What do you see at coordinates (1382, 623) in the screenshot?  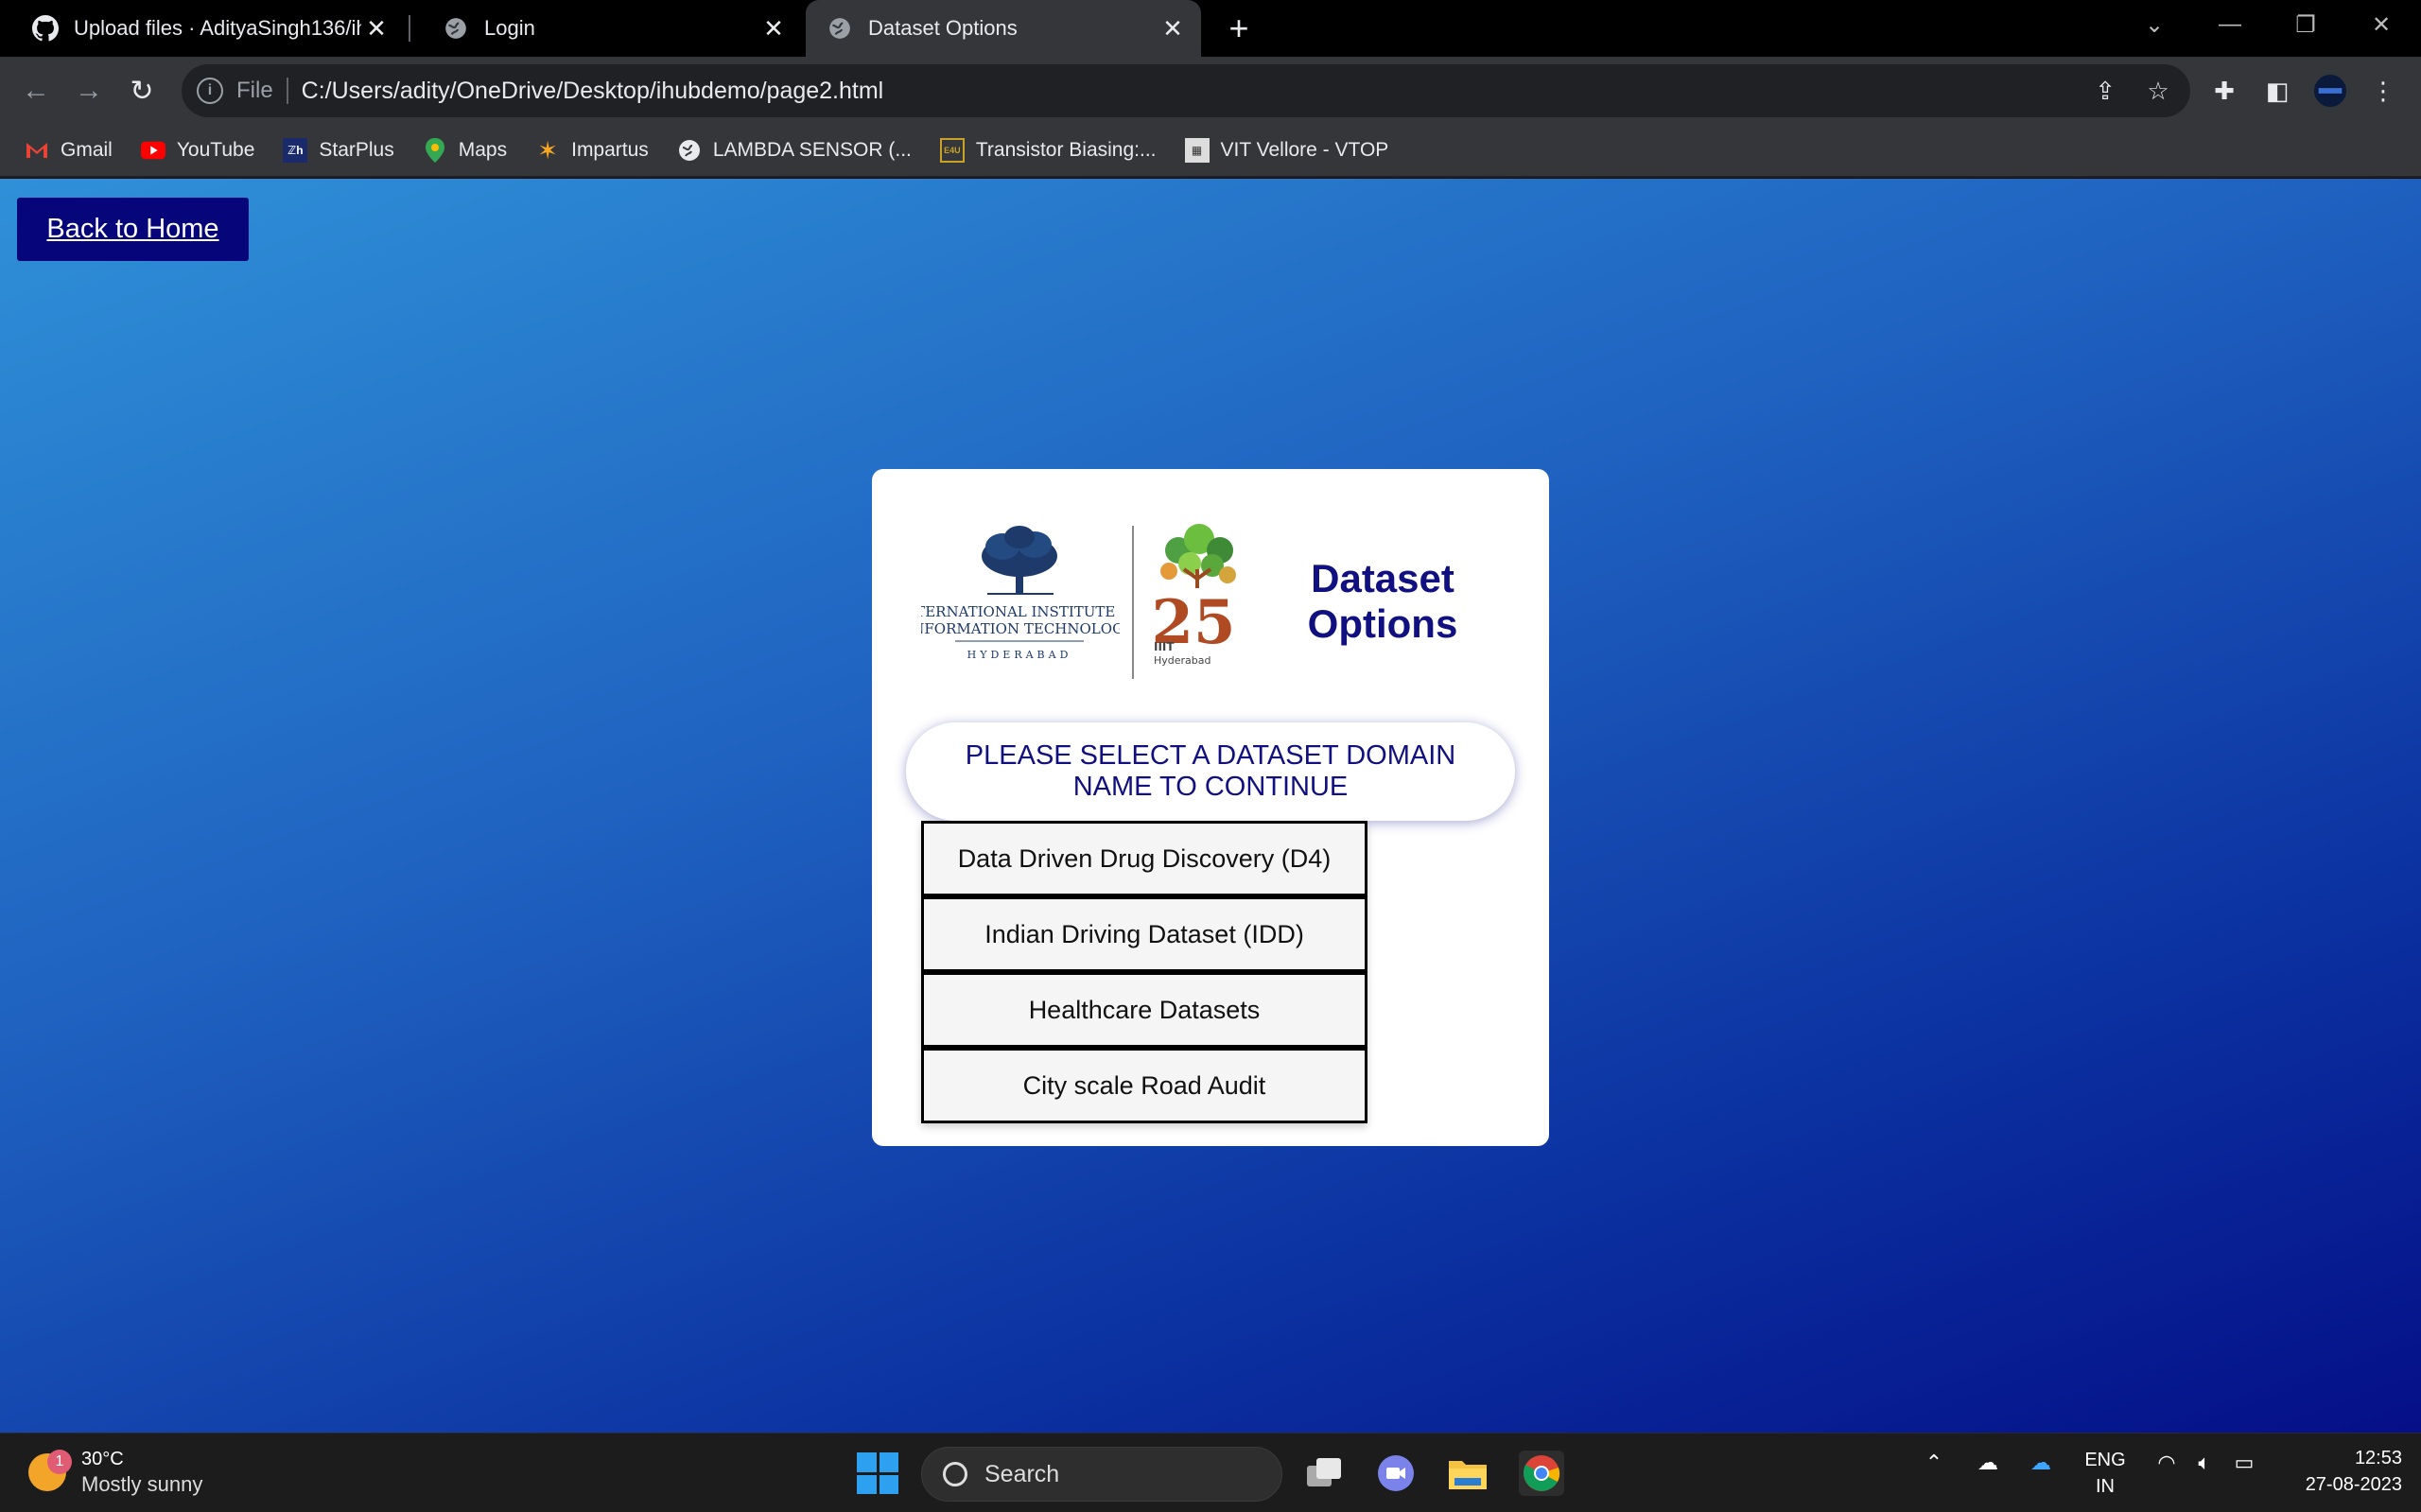 I see `title-line2: Options` at bounding box center [1382, 623].